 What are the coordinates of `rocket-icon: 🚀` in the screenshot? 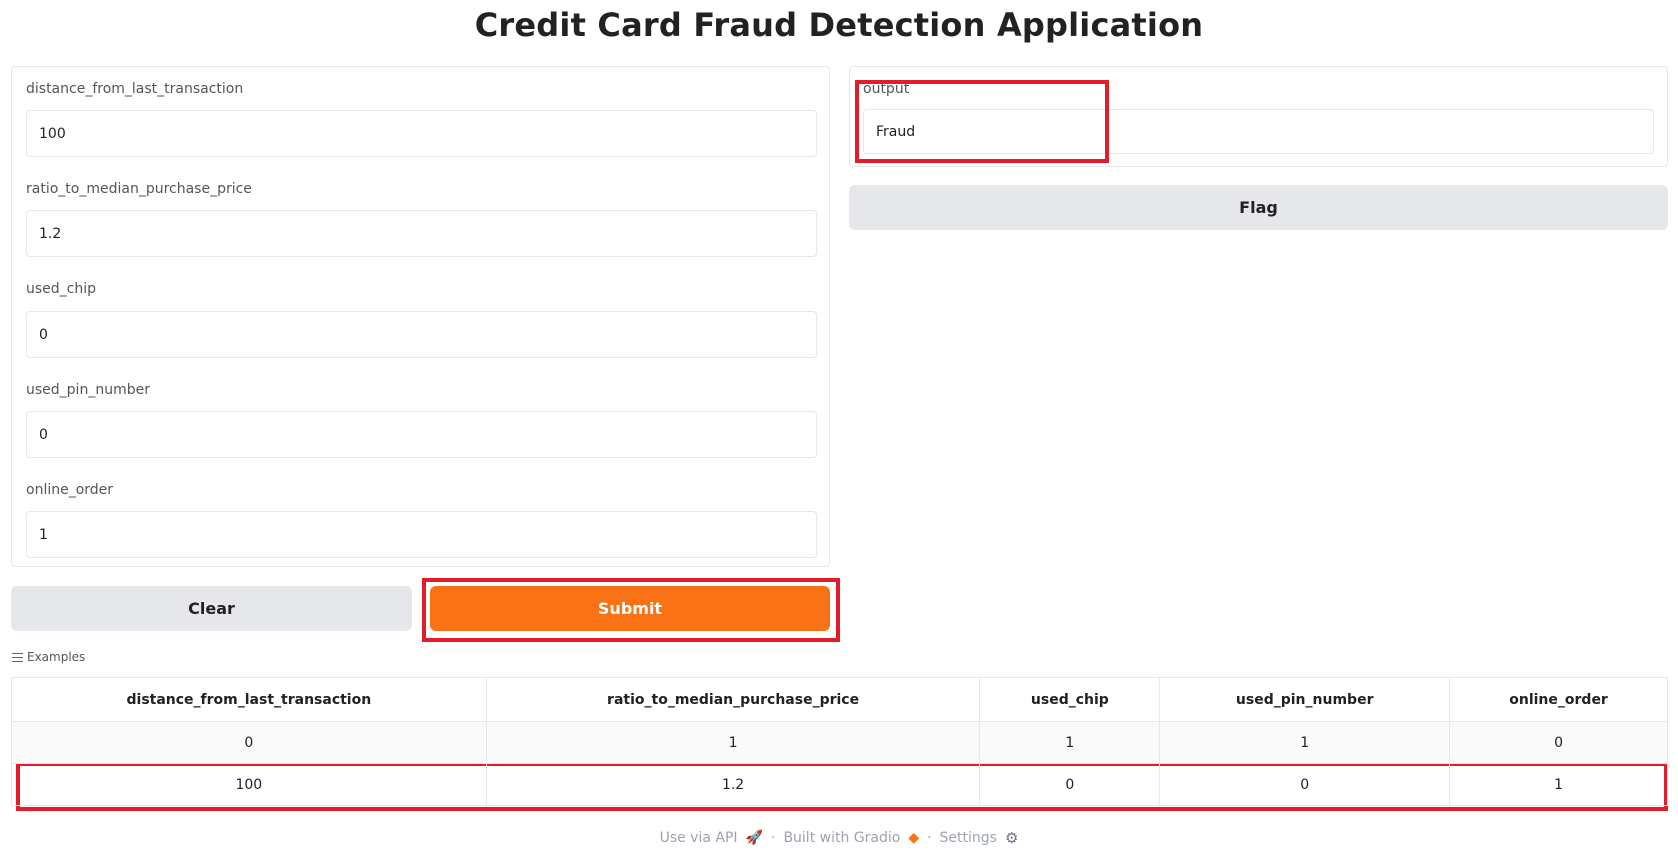 It's located at (754, 838).